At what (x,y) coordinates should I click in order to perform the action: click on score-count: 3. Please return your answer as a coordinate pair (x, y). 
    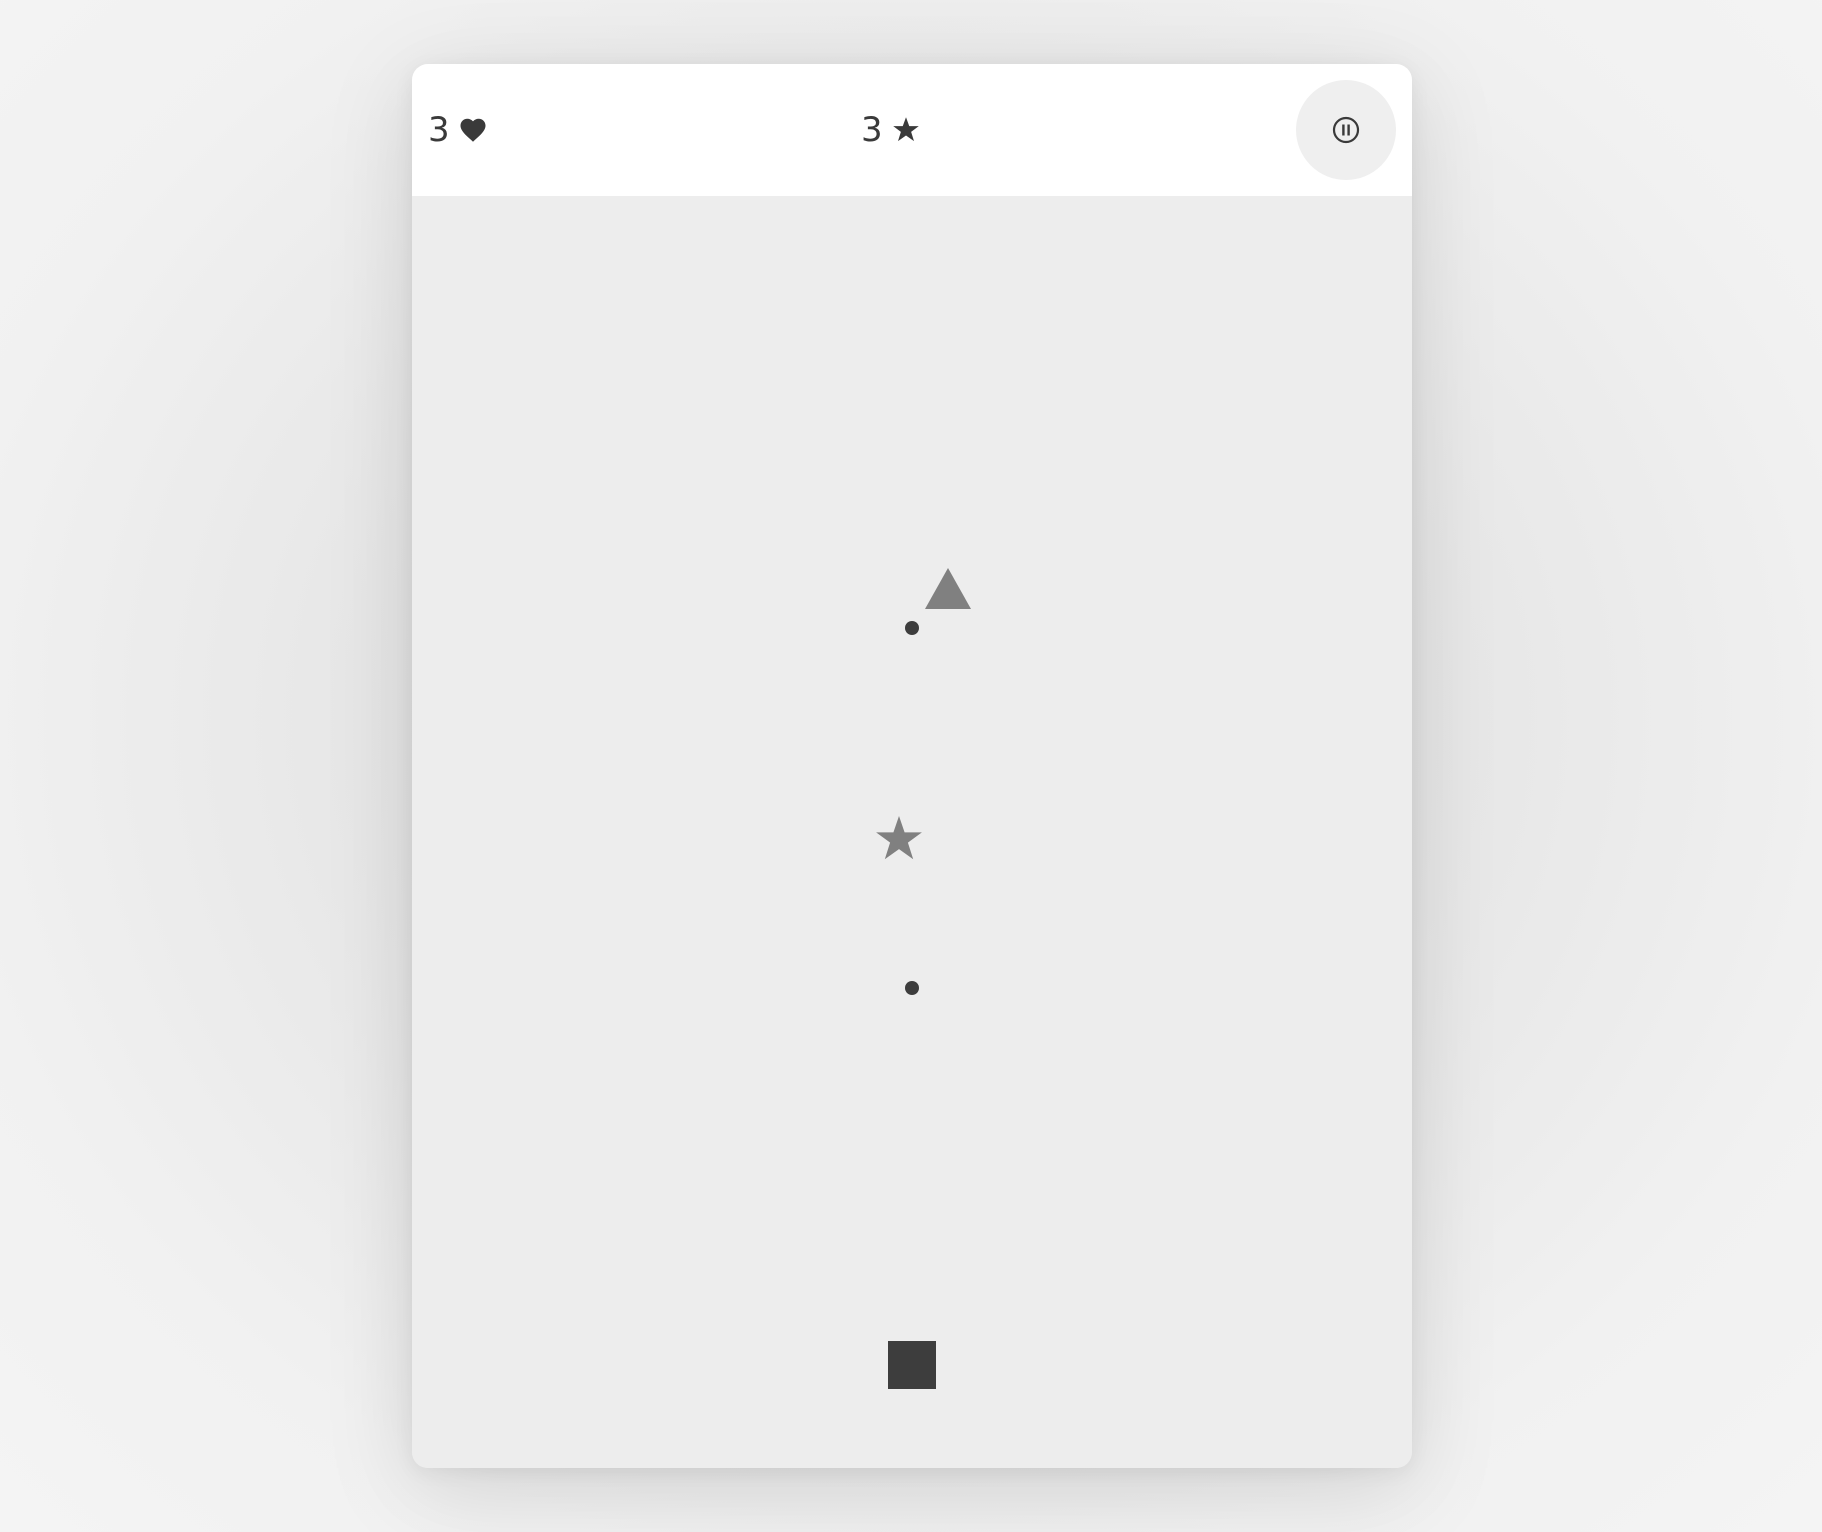
    Looking at the image, I should click on (872, 130).